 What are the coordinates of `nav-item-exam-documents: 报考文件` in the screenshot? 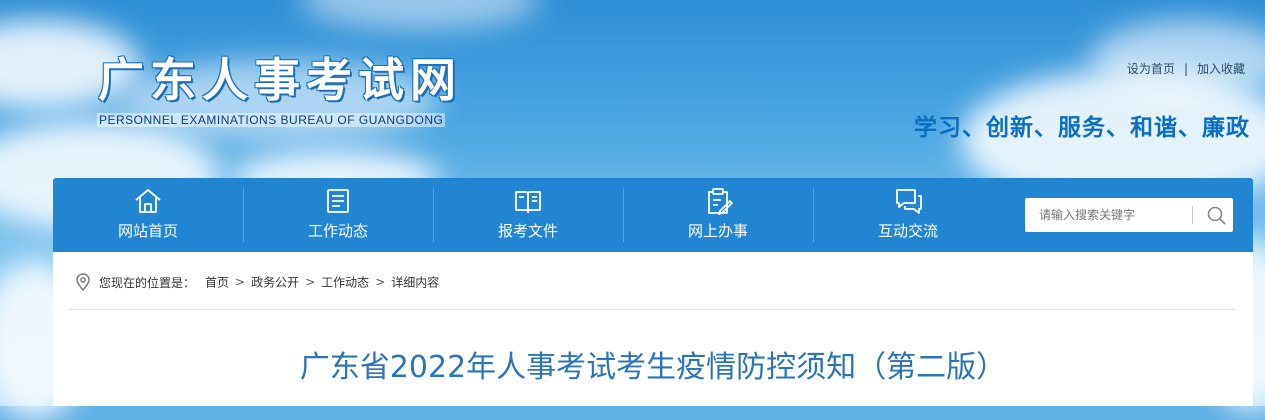 It's located at (528, 215).